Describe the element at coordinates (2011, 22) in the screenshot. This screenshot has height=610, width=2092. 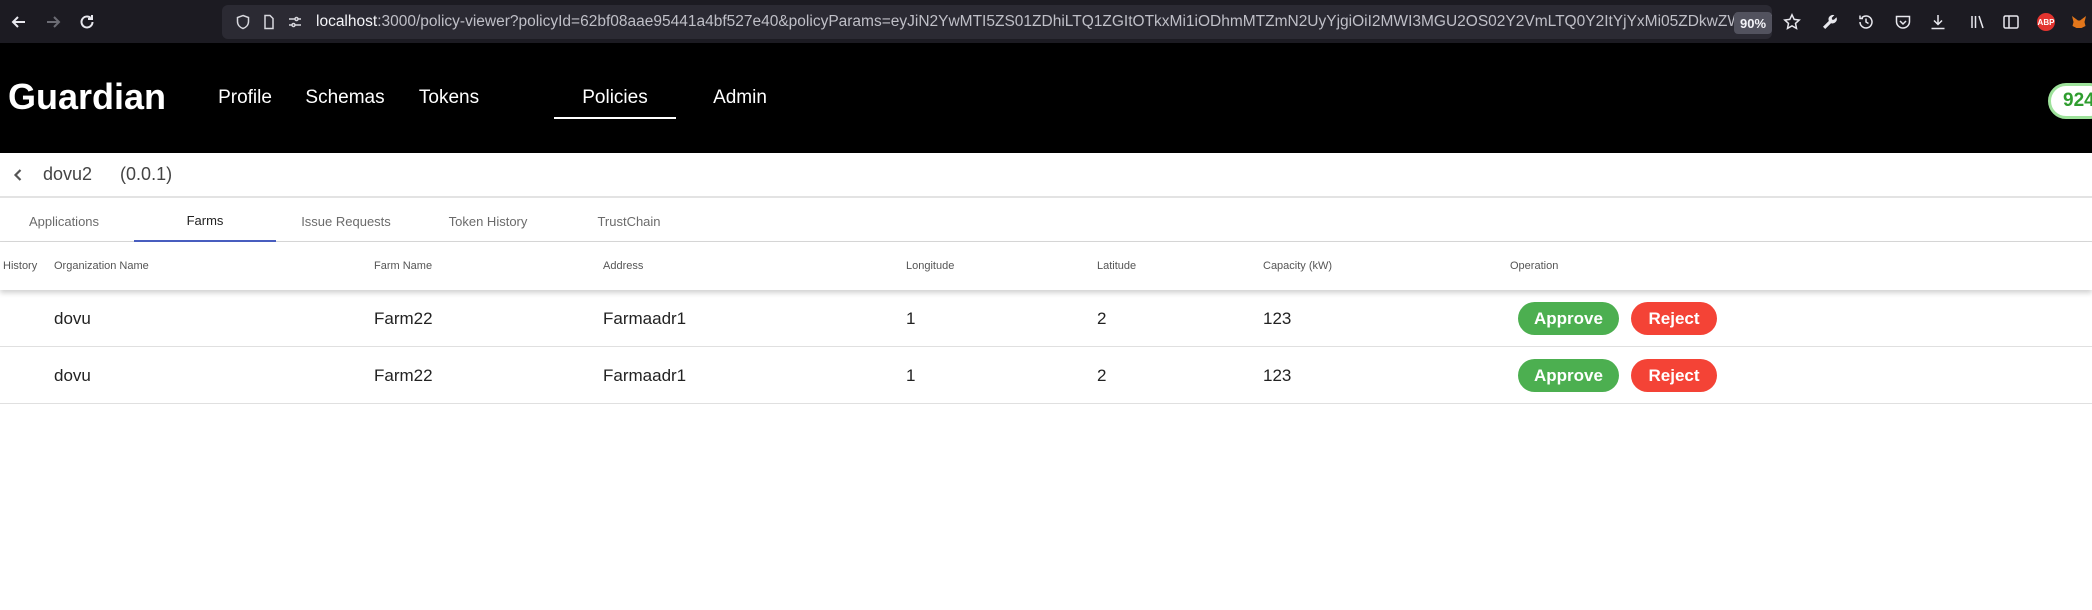
I see `sidebar-icon` at that location.